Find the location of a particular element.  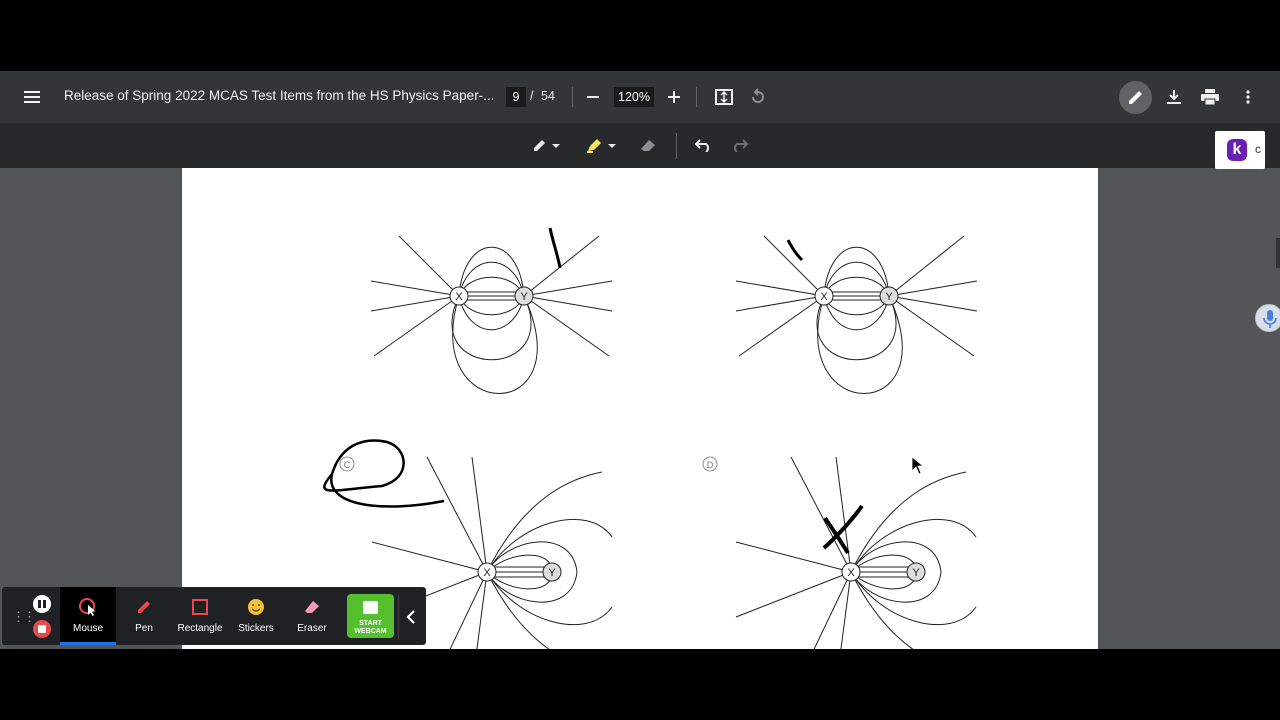

extension-popup: k c is located at coordinates (1240, 150).